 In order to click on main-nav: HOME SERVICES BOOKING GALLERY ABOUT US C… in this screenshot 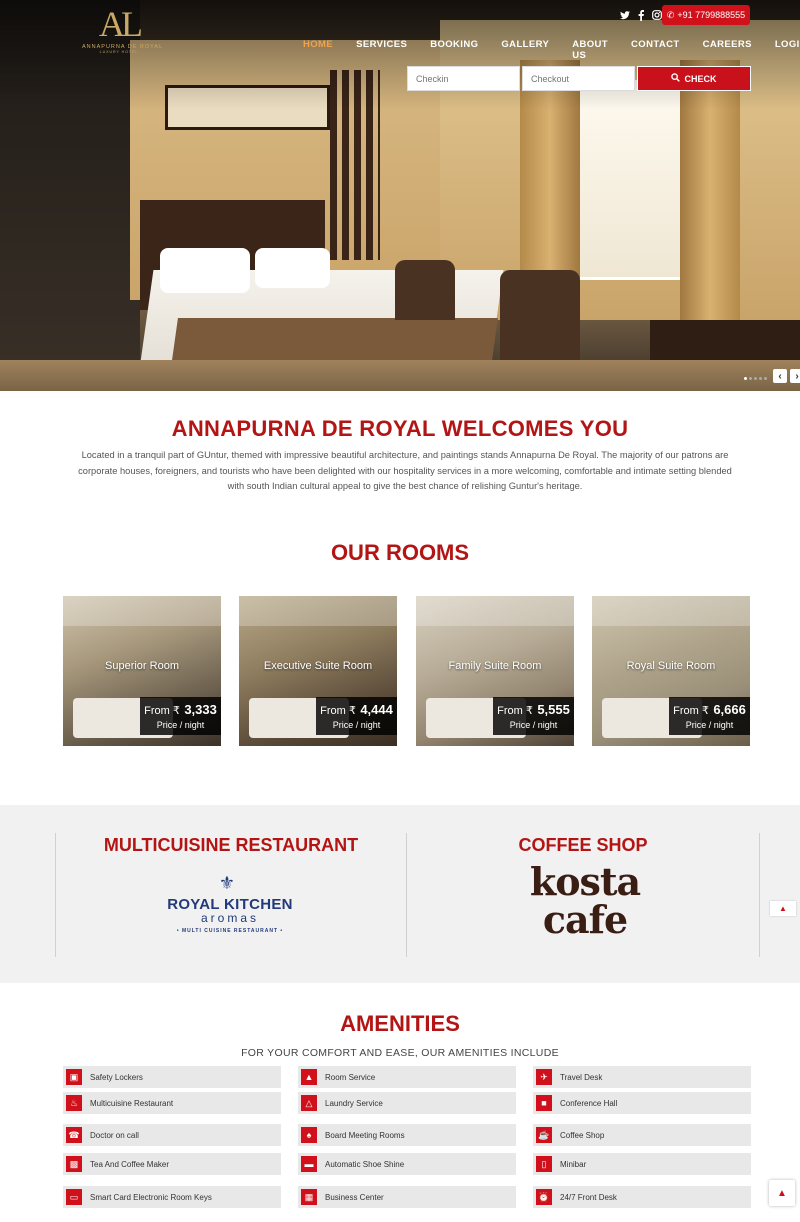, I will do `click(551, 50)`.